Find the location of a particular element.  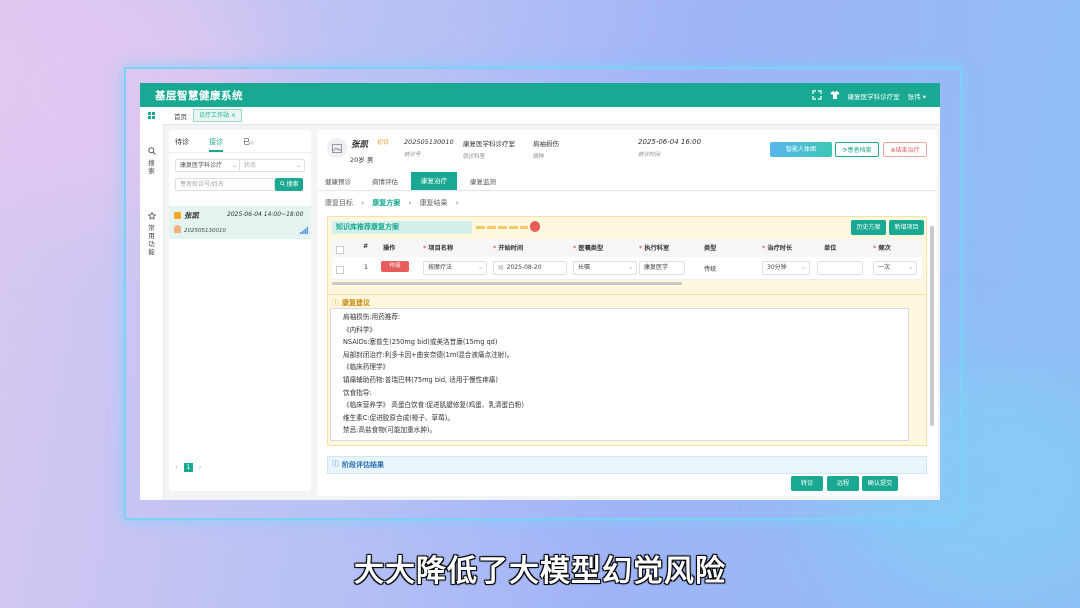

section-tabs: 健康预诊 病情评估 康复治疗 康复监测 is located at coordinates (627, 181).